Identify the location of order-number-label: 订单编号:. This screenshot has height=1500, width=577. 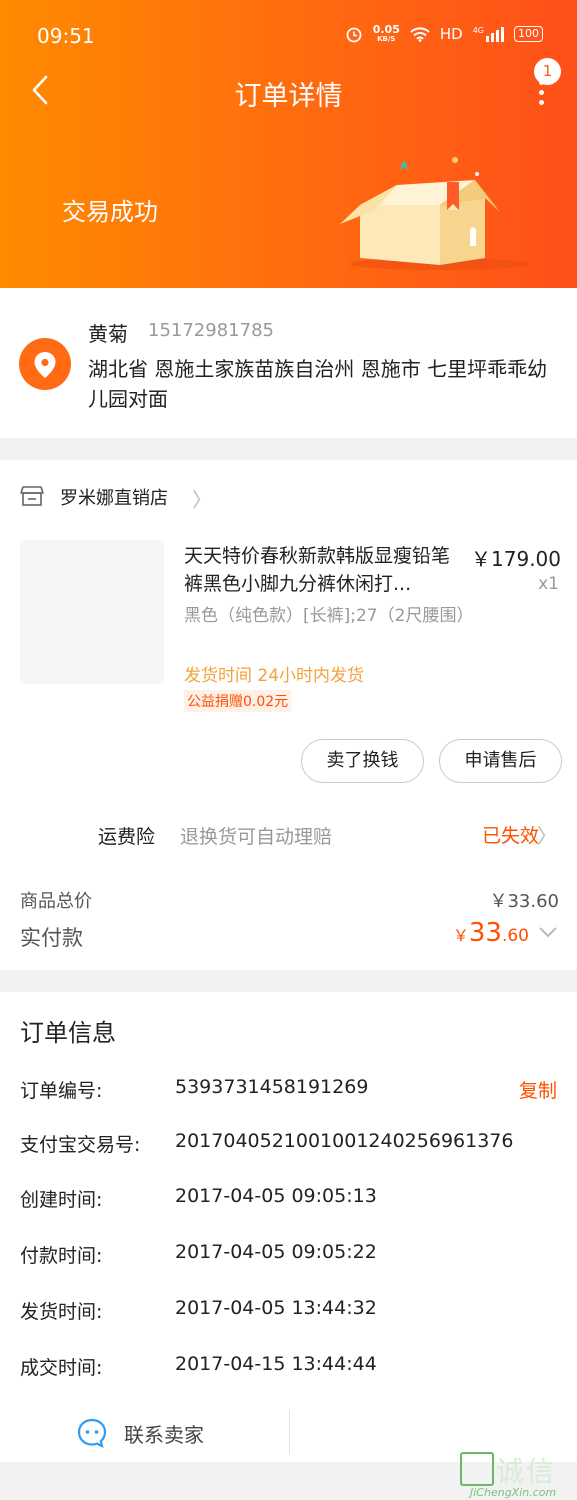
(61, 1091).